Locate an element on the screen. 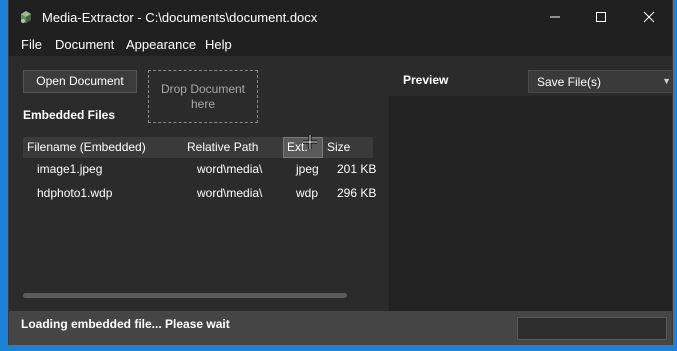 Image resolution: width=677 pixels, height=351 pixels. menu-help: Help is located at coordinates (218, 44).